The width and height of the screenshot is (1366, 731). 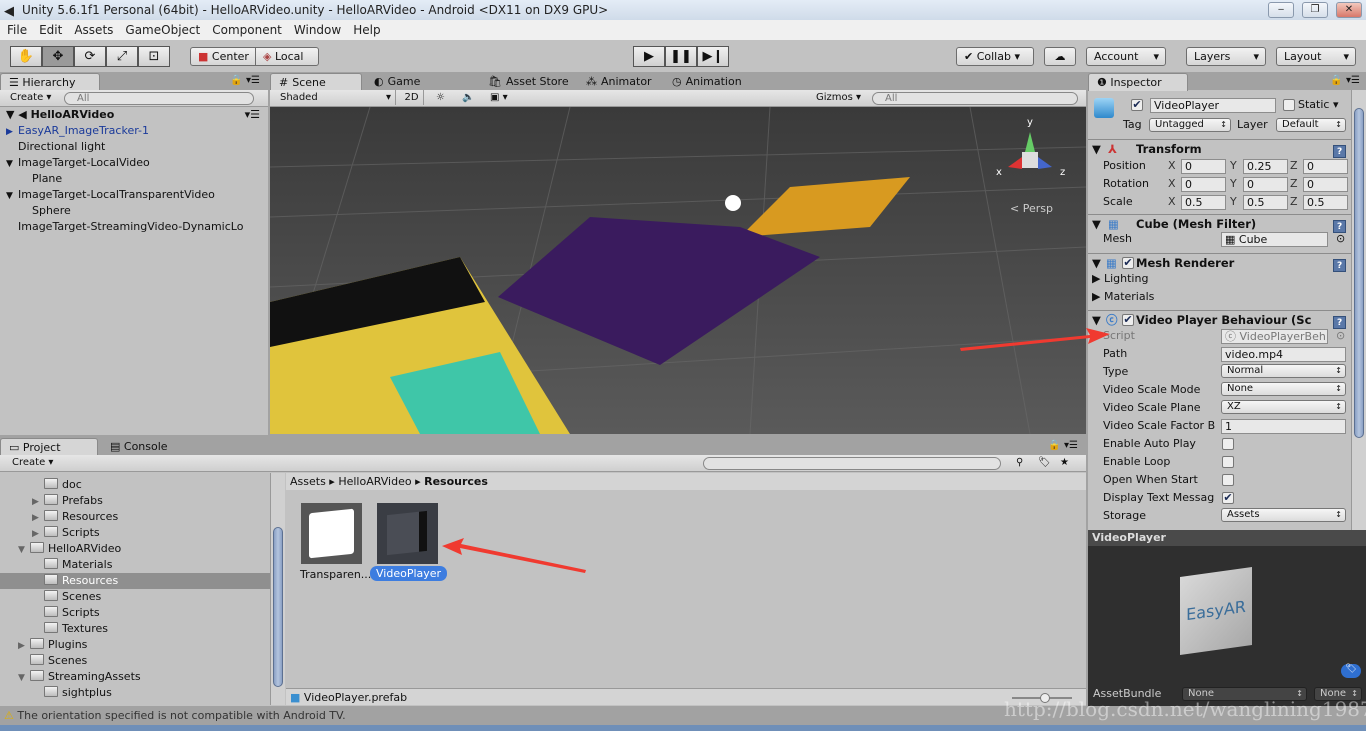 I want to click on position-z-field: 0, so click(x=1325, y=166).